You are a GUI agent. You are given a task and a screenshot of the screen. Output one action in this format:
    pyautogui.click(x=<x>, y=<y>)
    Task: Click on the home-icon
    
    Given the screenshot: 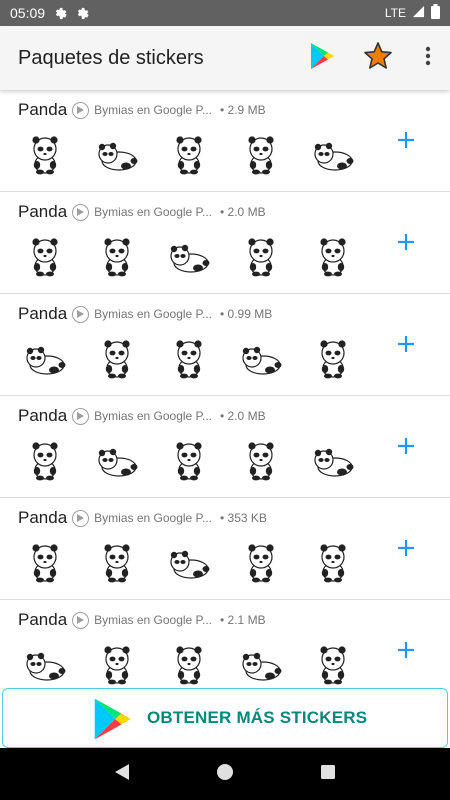 What is the action you would take?
    pyautogui.click(x=225, y=774)
    